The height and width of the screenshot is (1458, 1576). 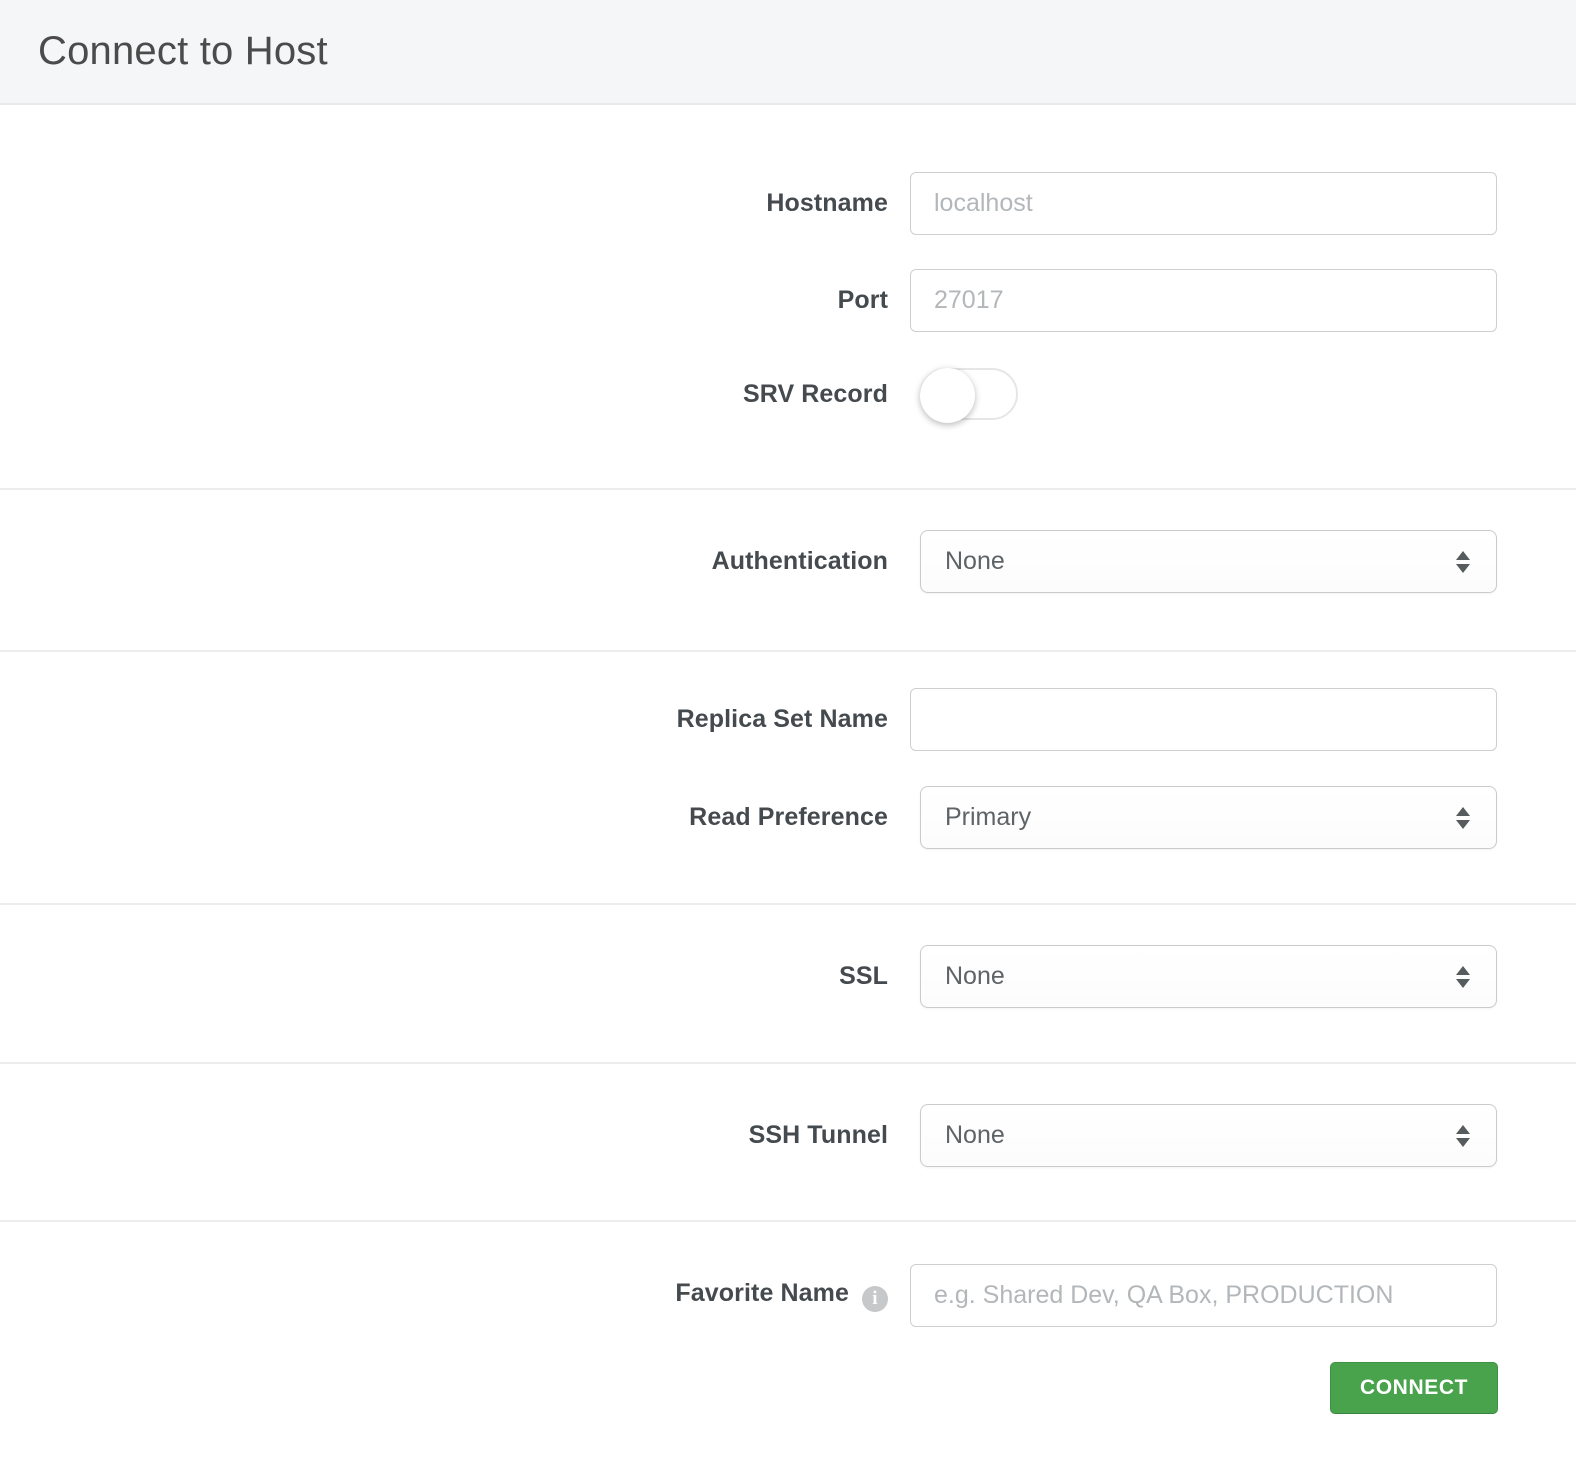 I want to click on authentication-select: None, so click(x=1208, y=561).